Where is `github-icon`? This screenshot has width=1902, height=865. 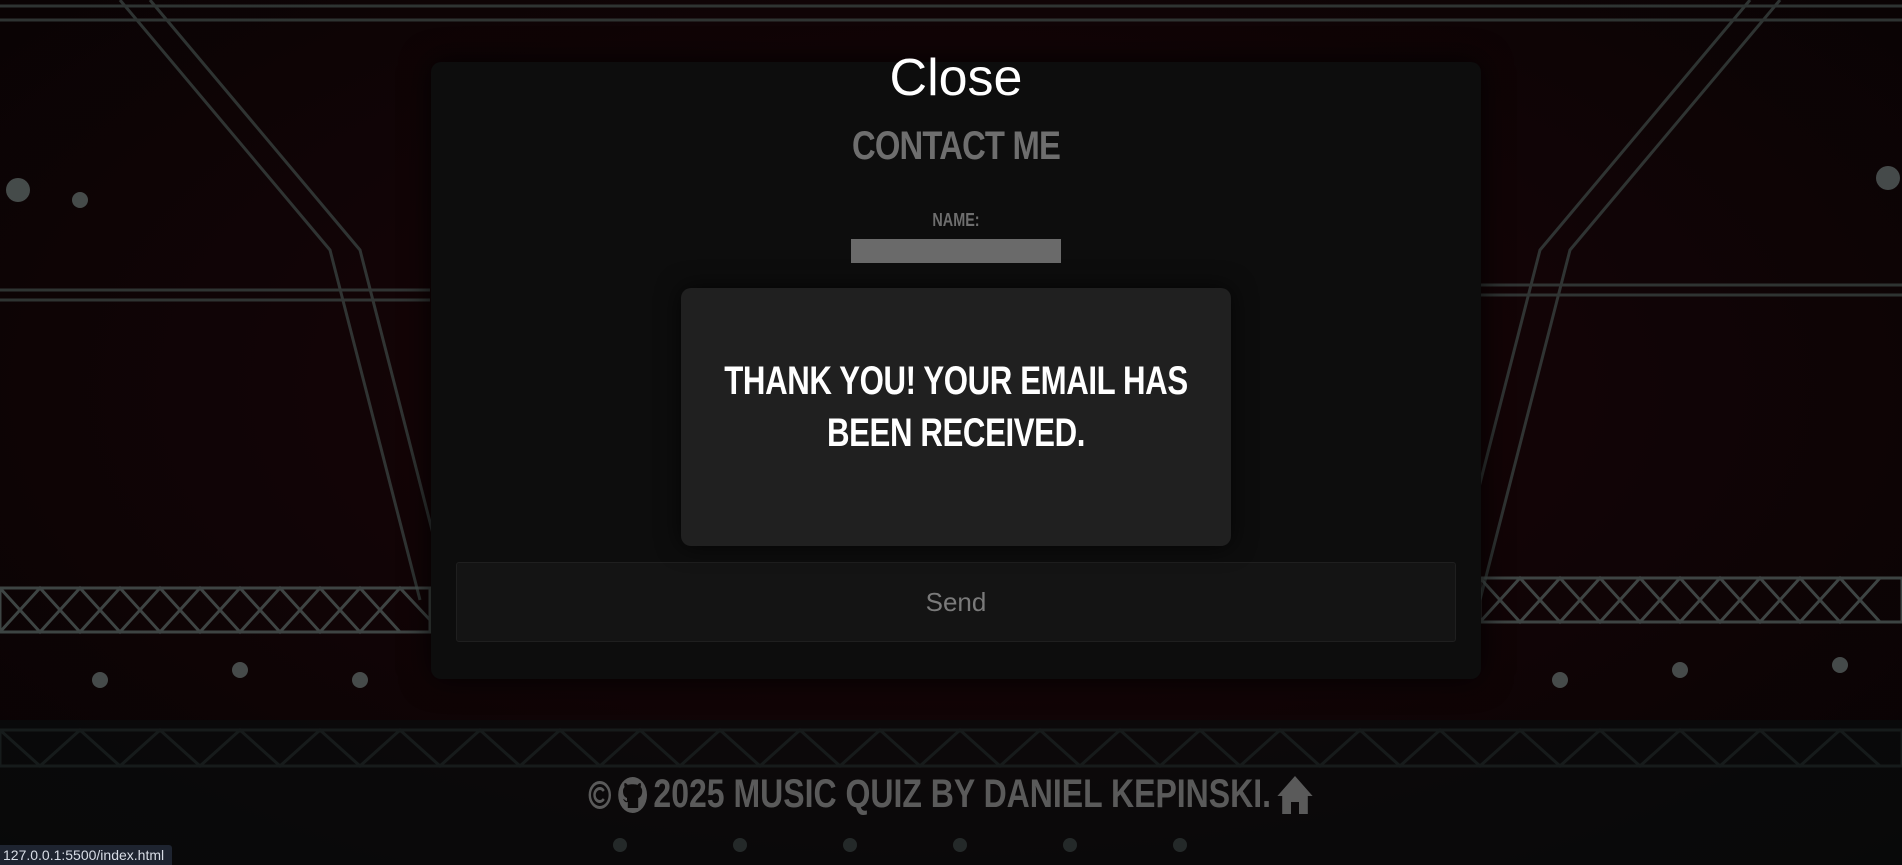 github-icon is located at coordinates (633, 795).